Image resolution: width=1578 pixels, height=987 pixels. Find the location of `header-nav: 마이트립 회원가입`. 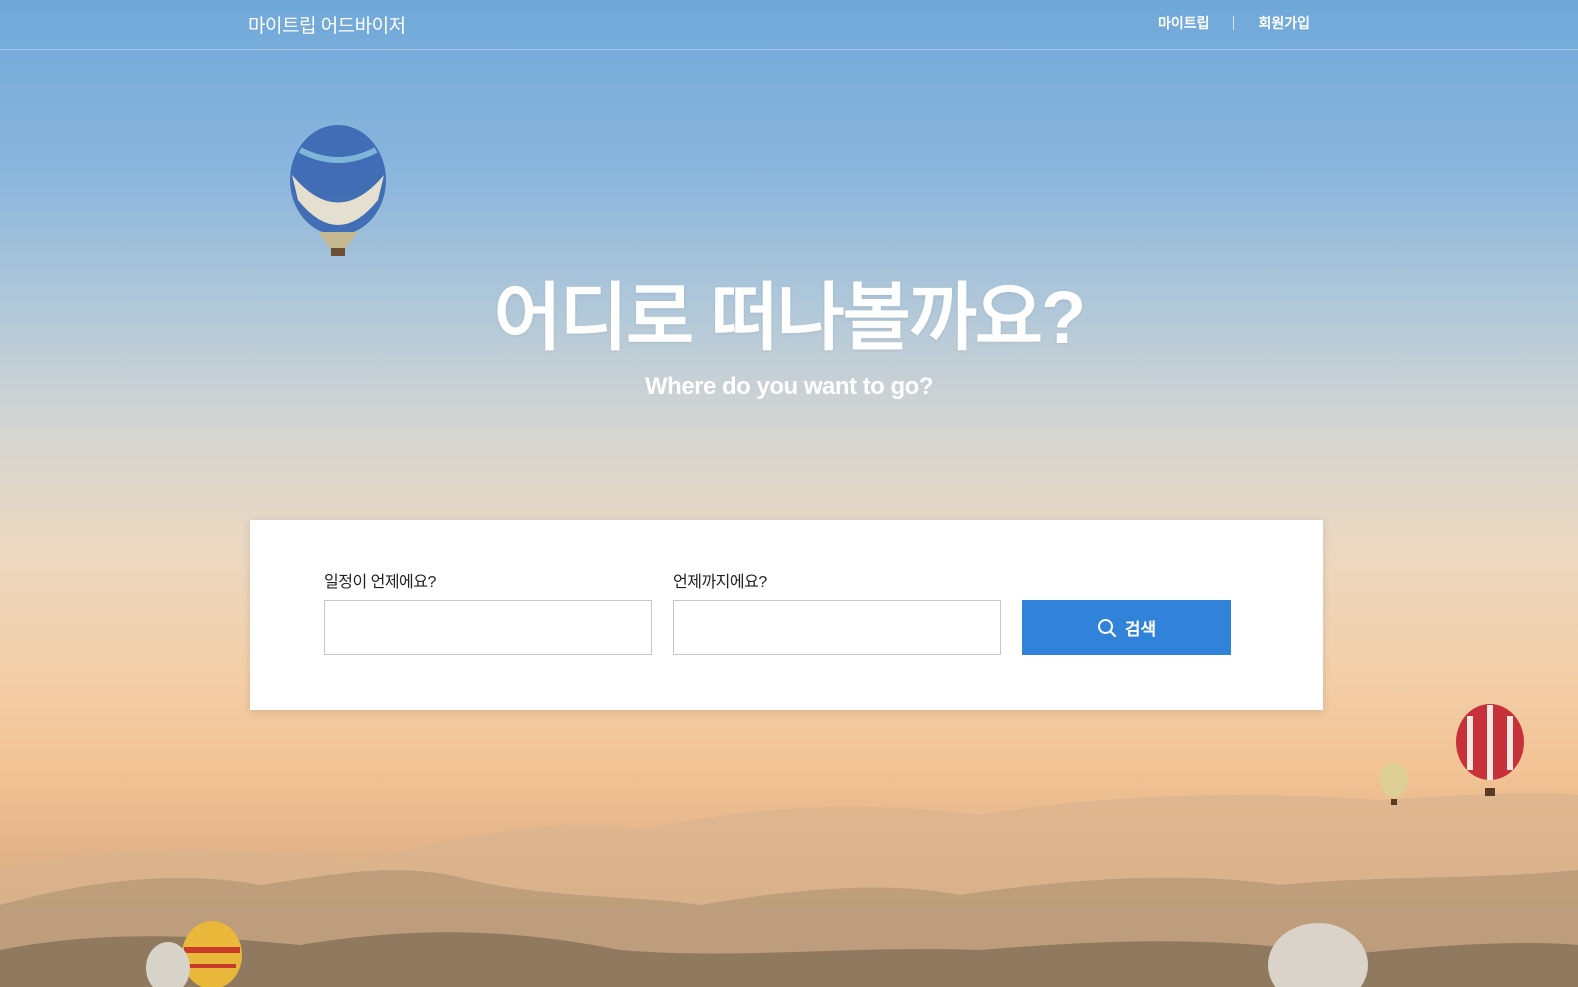

header-nav: 마이트립 회원가입 is located at coordinates (1234, 23).